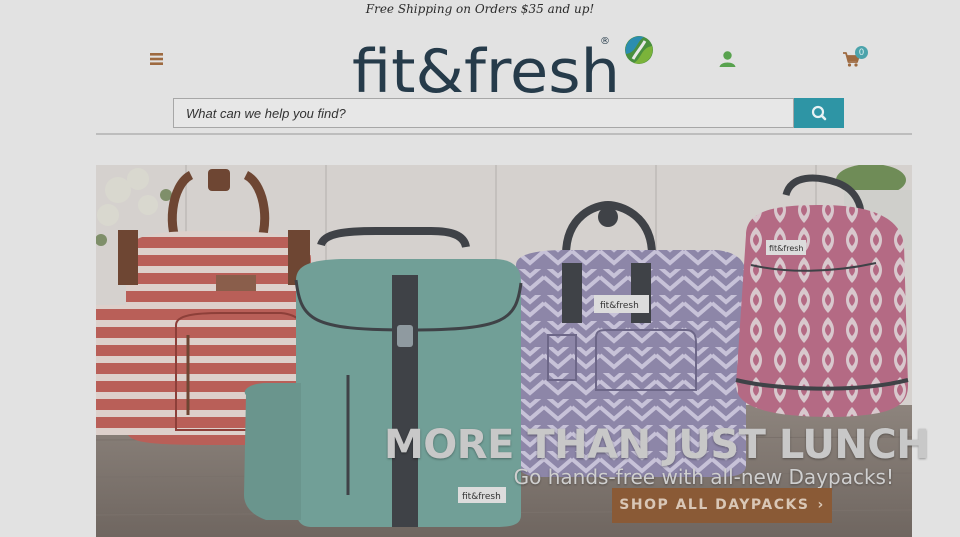 The width and height of the screenshot is (960, 537). I want to click on fit-and-fresh-logo: fit&fresh ®, so click(504, 64).